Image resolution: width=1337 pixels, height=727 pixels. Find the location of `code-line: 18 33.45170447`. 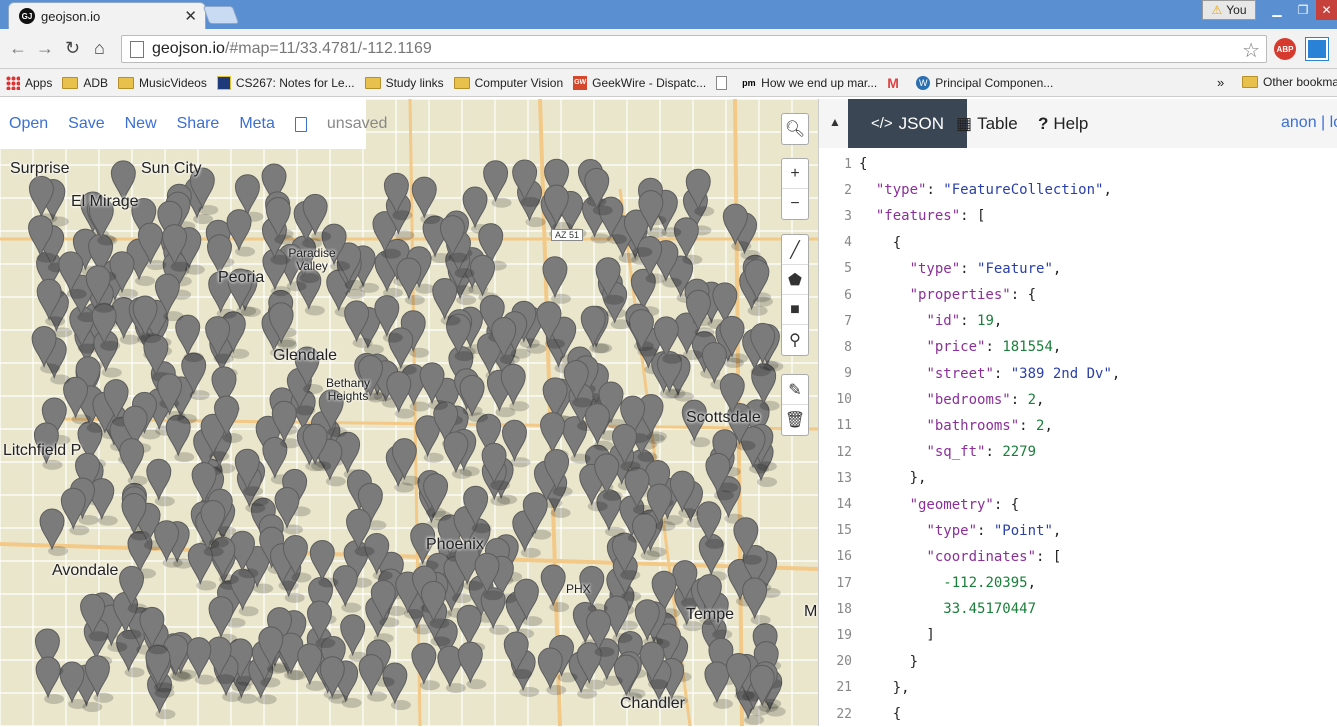

code-line: 18 33.45170447 is located at coordinates (1078, 609).